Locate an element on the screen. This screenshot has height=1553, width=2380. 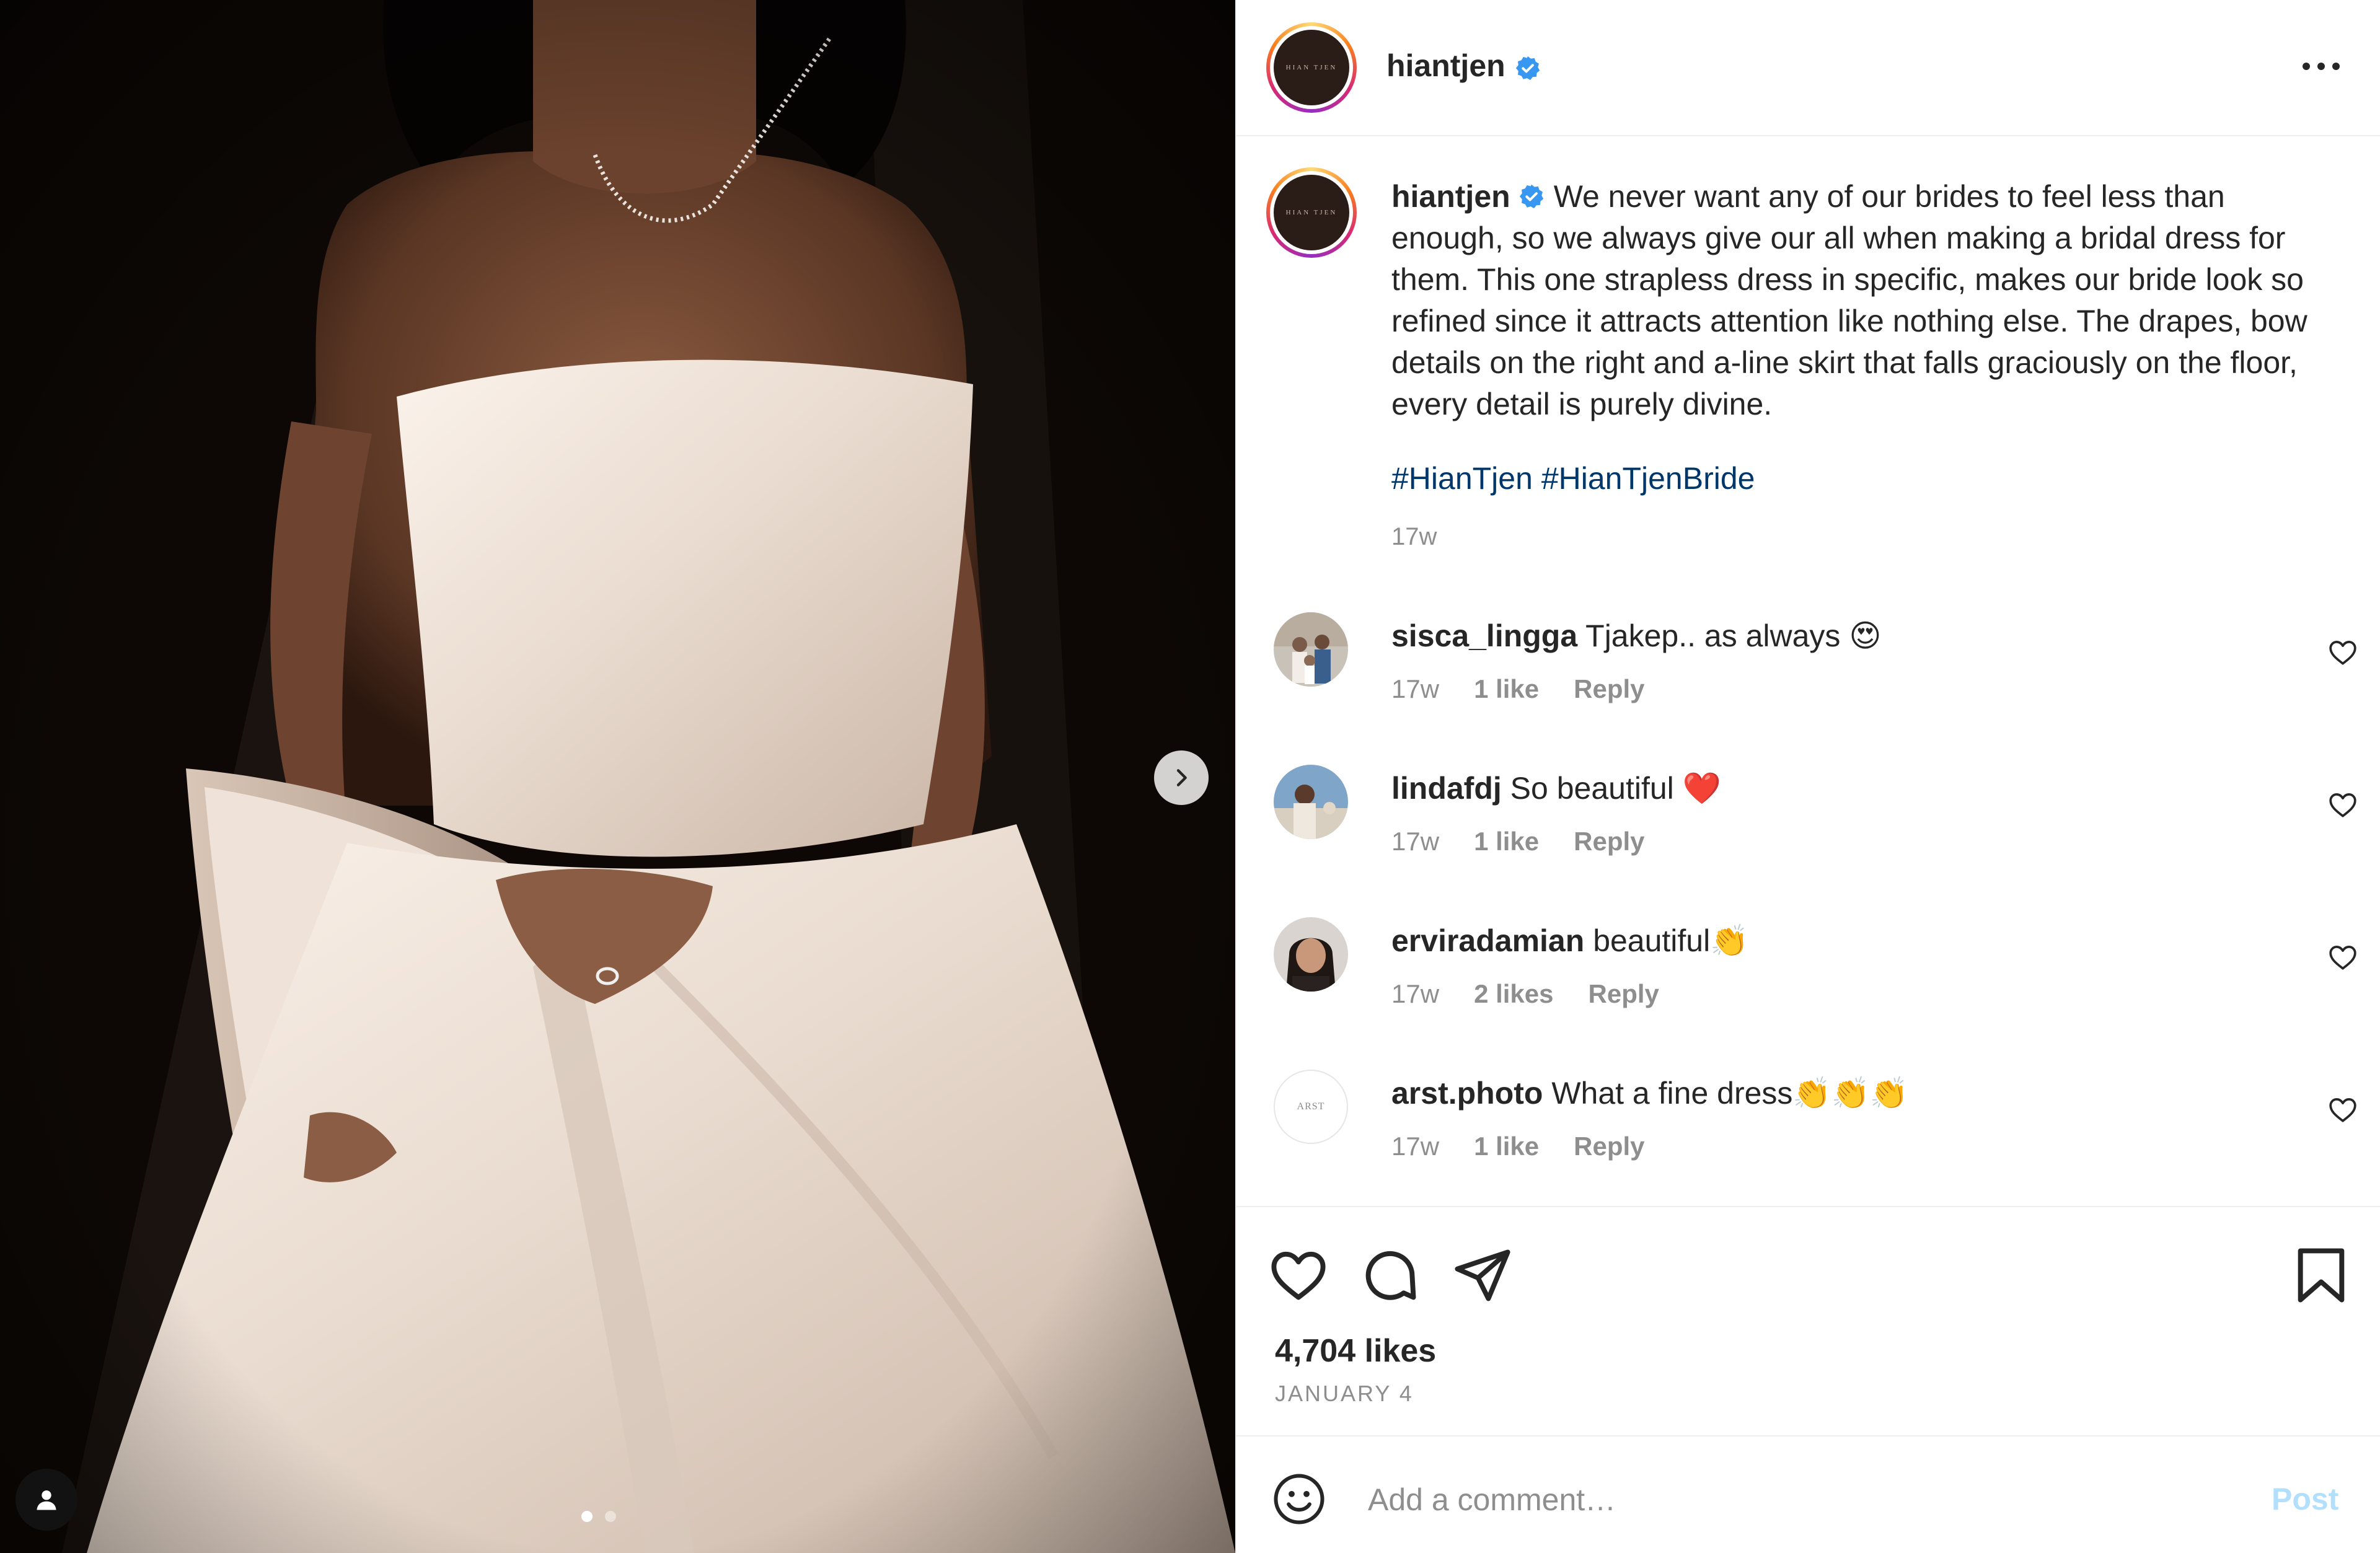
like-count: 4,704 likes is located at coordinates (1355, 1351).